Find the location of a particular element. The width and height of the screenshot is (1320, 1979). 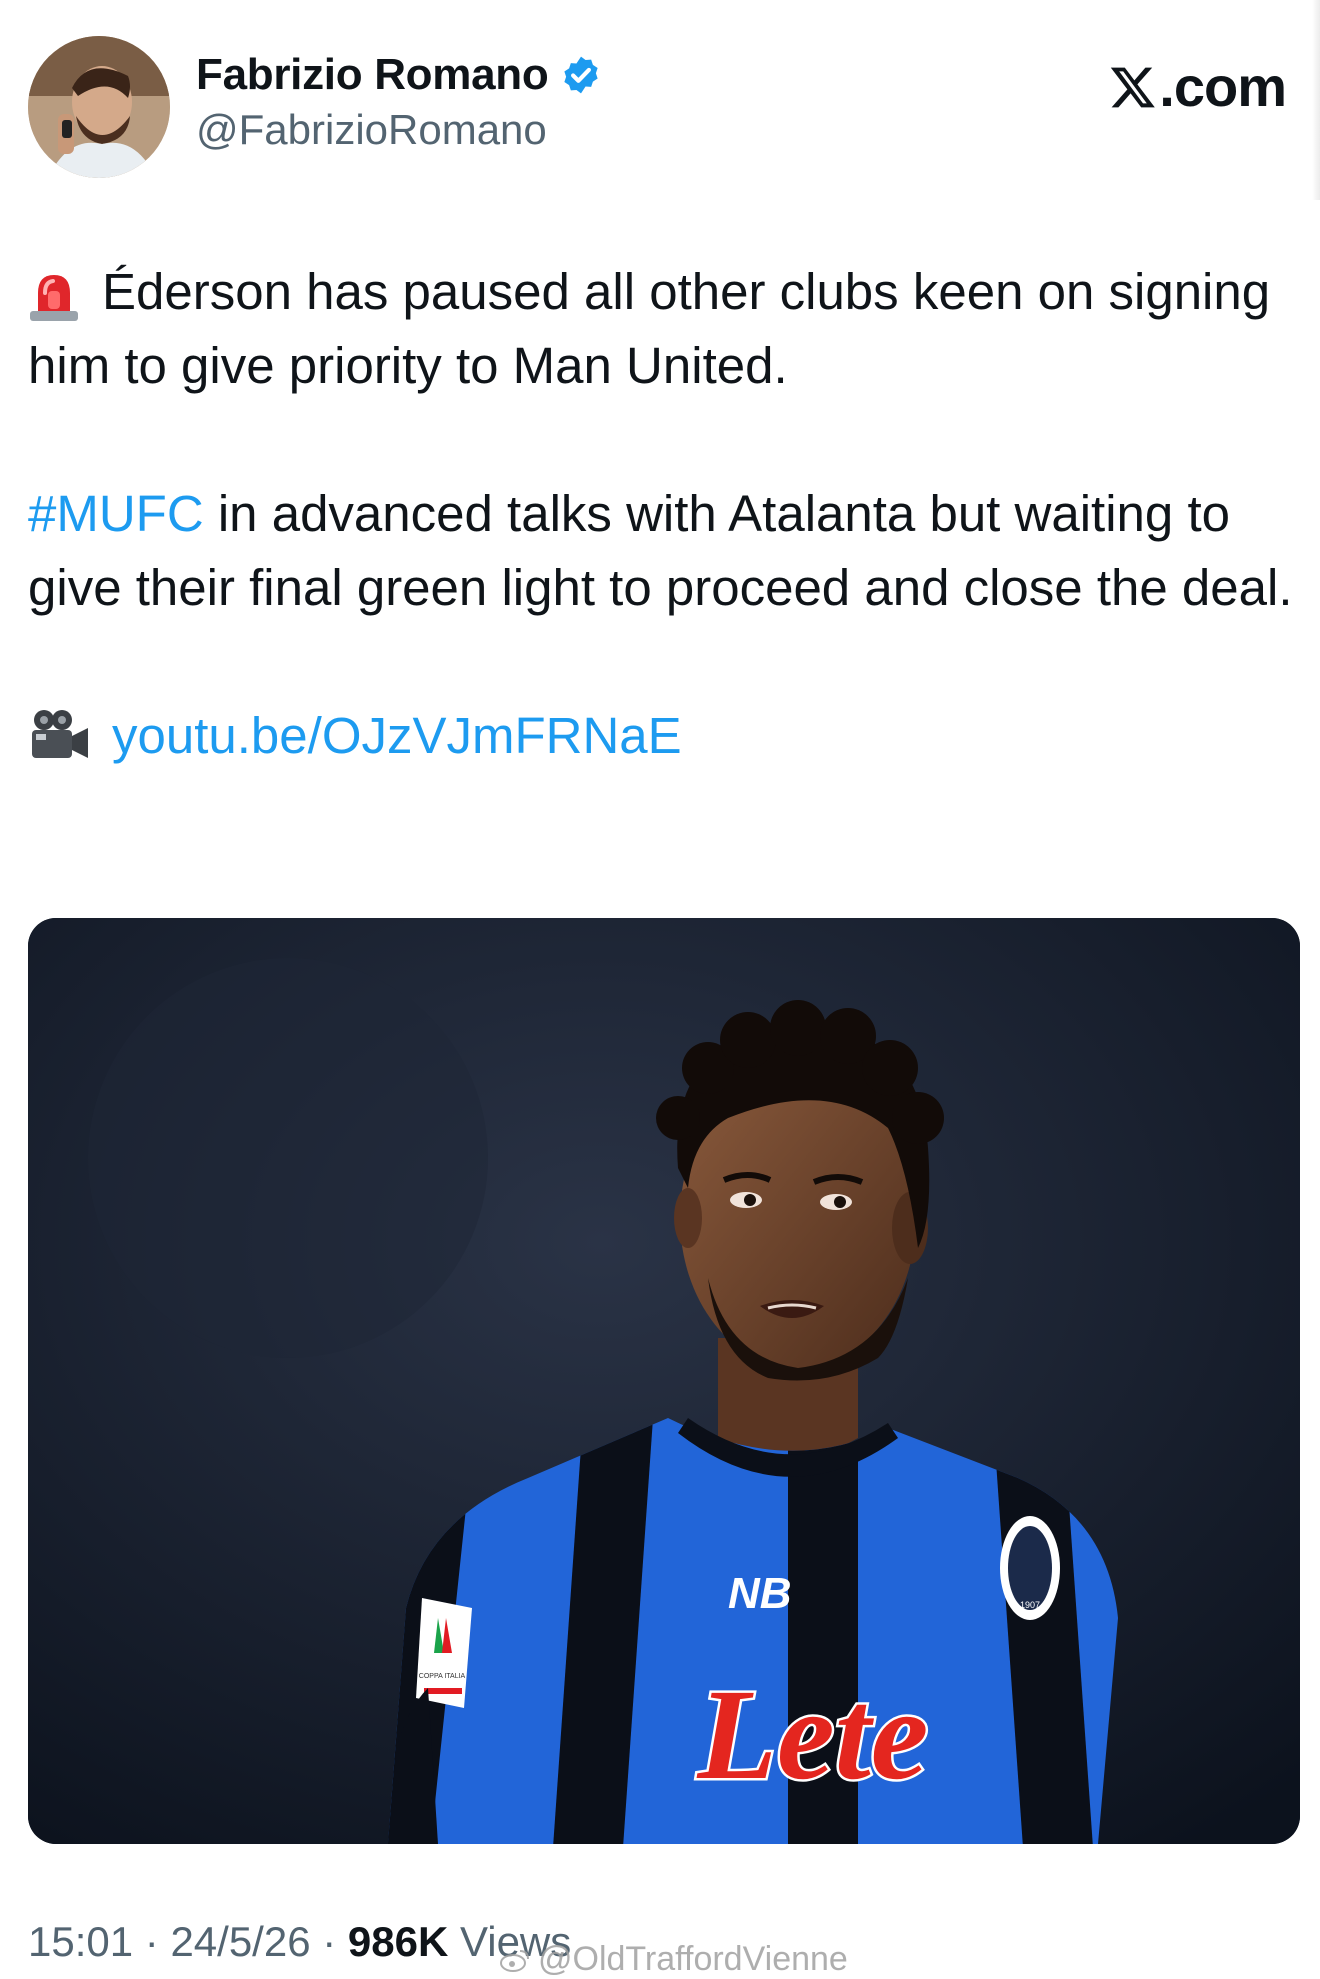

sponsor-text: Lete is located at coordinates (813, 1735).